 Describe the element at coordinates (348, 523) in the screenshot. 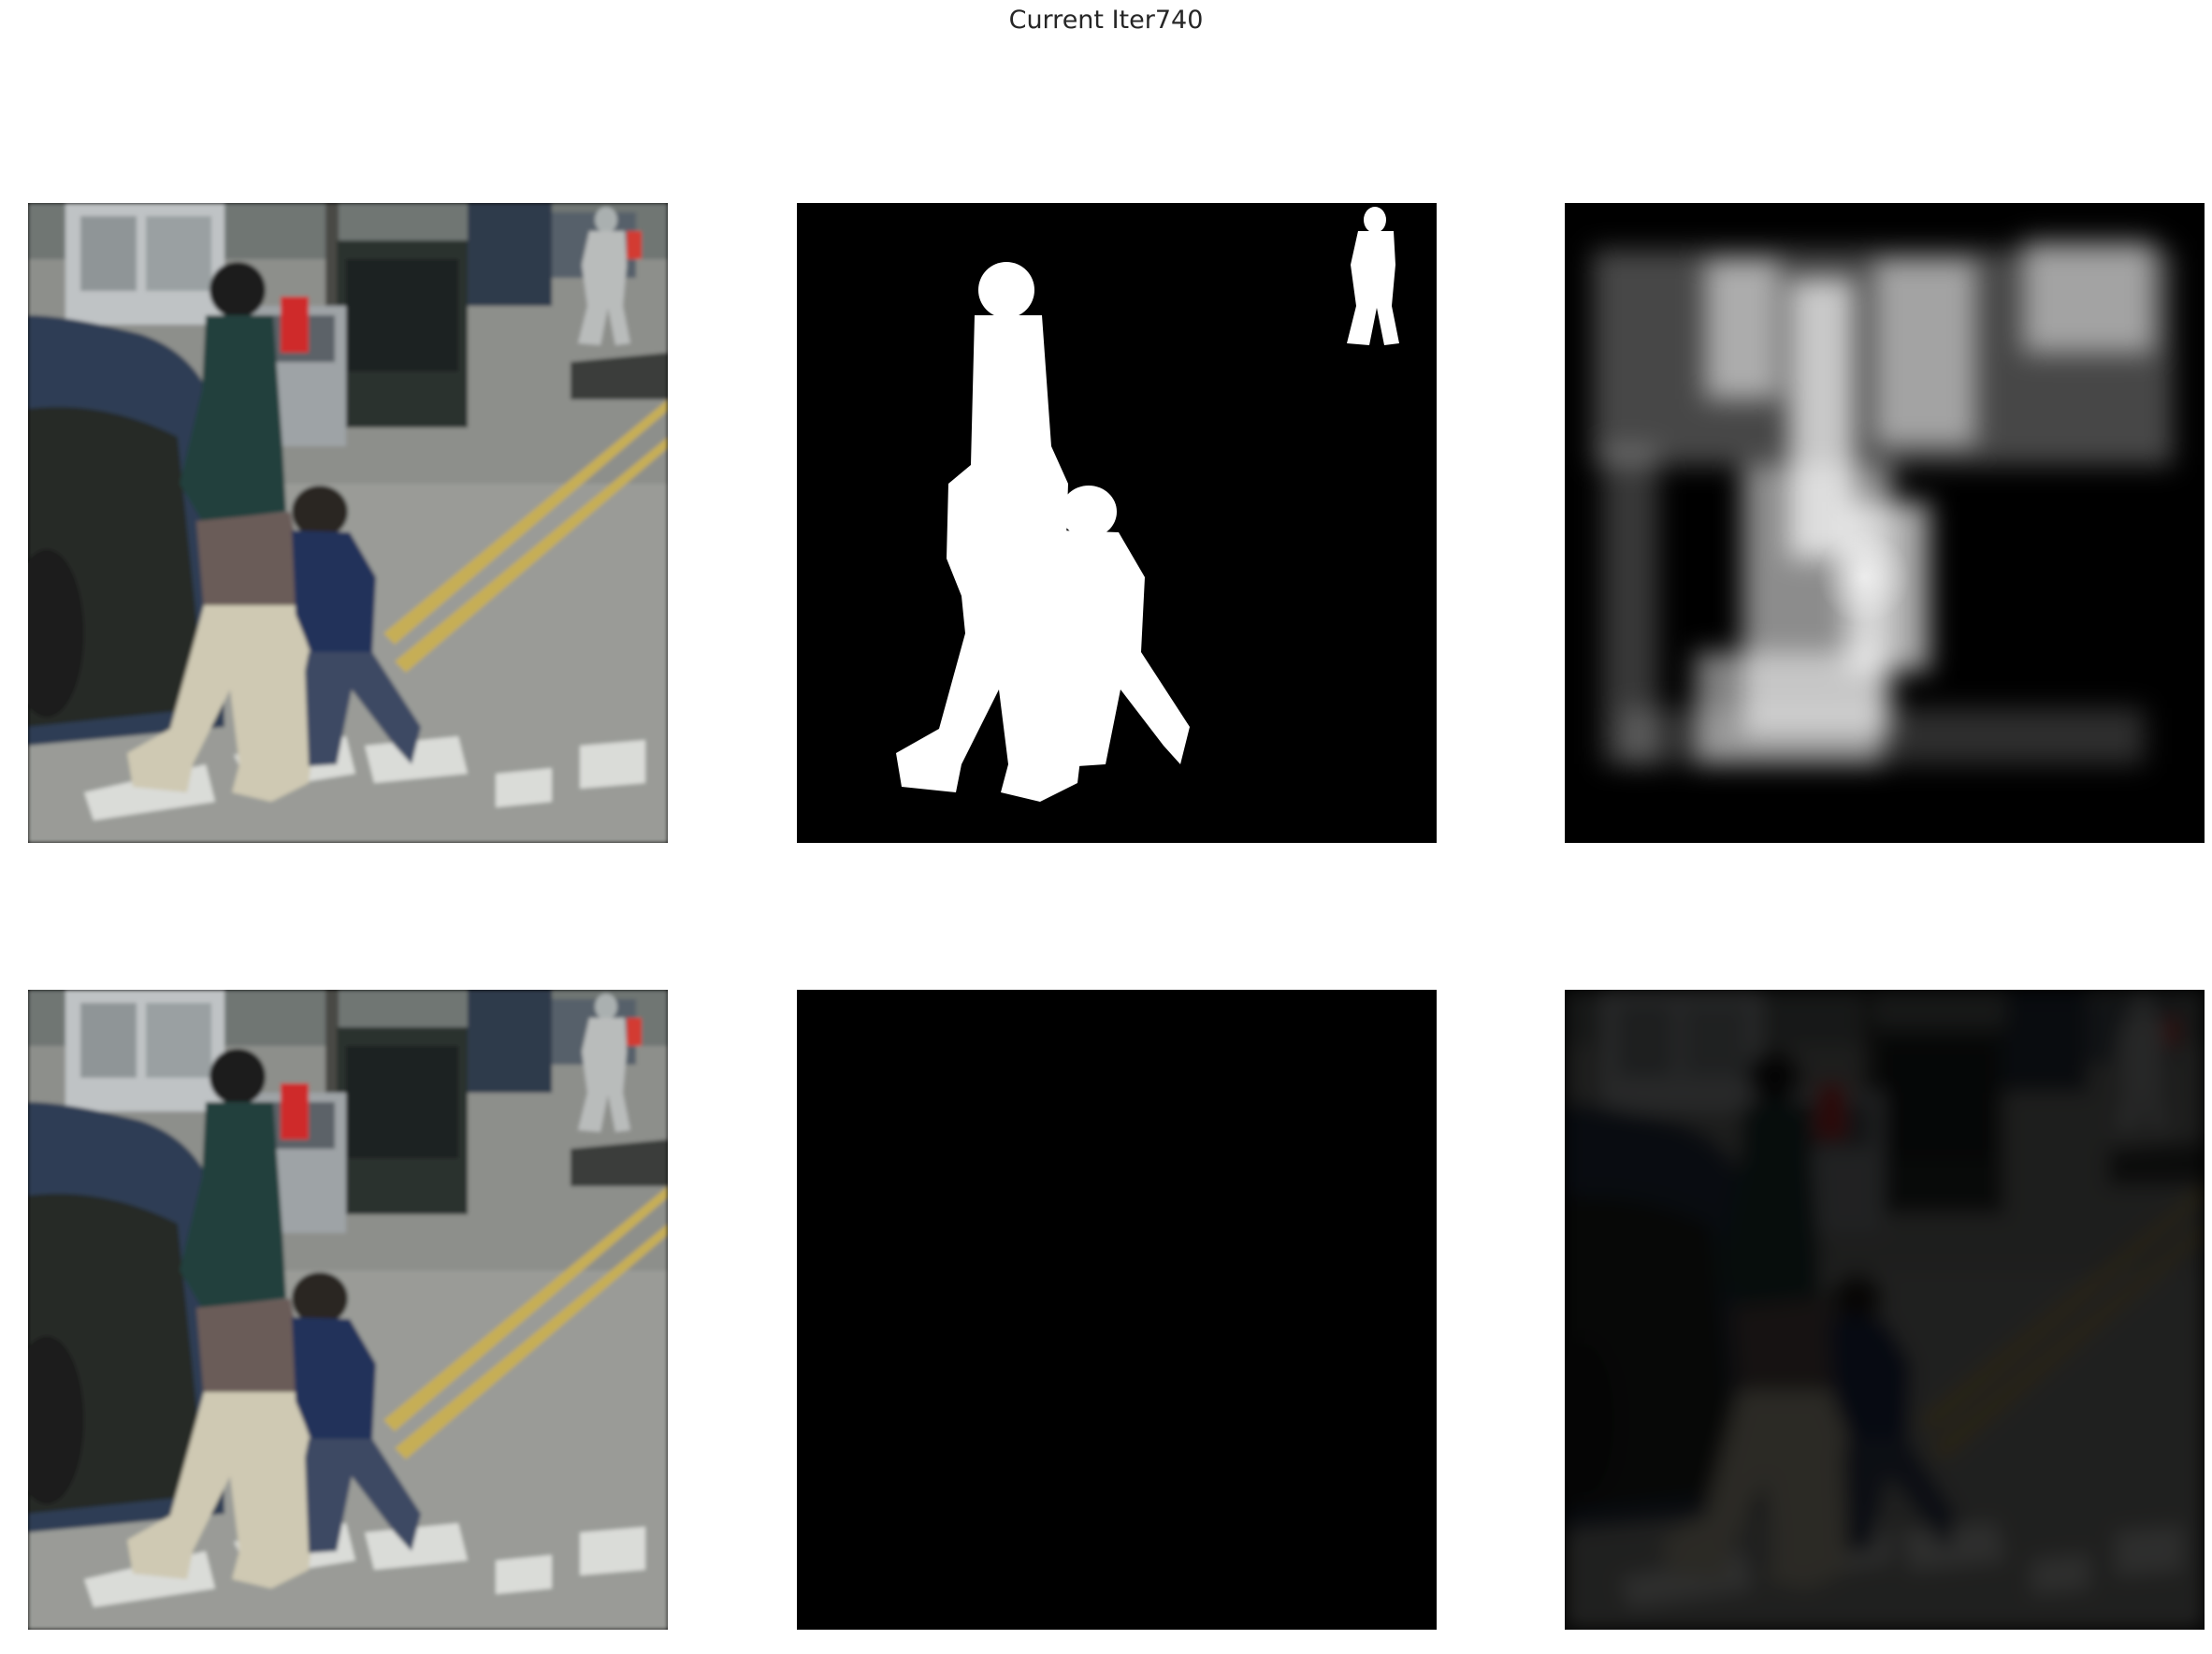

I see `input-image-top` at that location.